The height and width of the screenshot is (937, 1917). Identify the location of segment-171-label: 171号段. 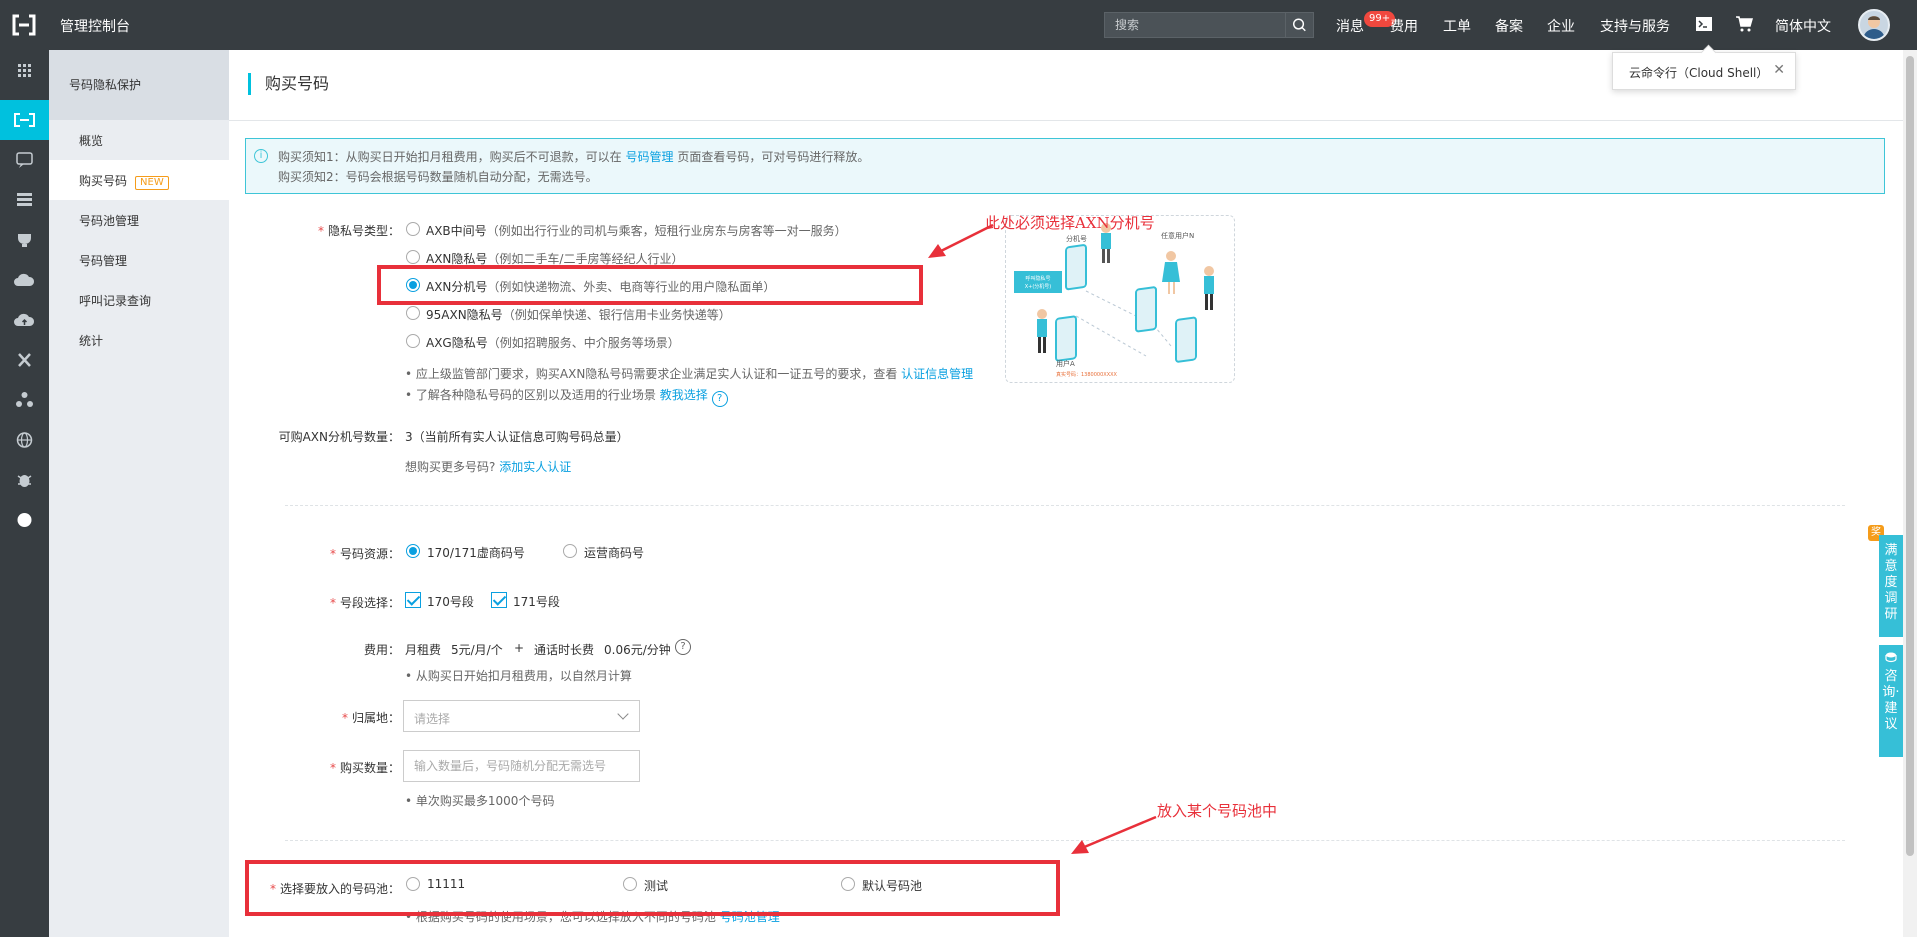
(536, 602).